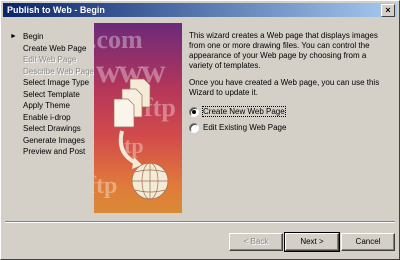  What do you see at coordinates (46, 105) in the screenshot?
I see `step-label: Apply Theme` at bounding box center [46, 105].